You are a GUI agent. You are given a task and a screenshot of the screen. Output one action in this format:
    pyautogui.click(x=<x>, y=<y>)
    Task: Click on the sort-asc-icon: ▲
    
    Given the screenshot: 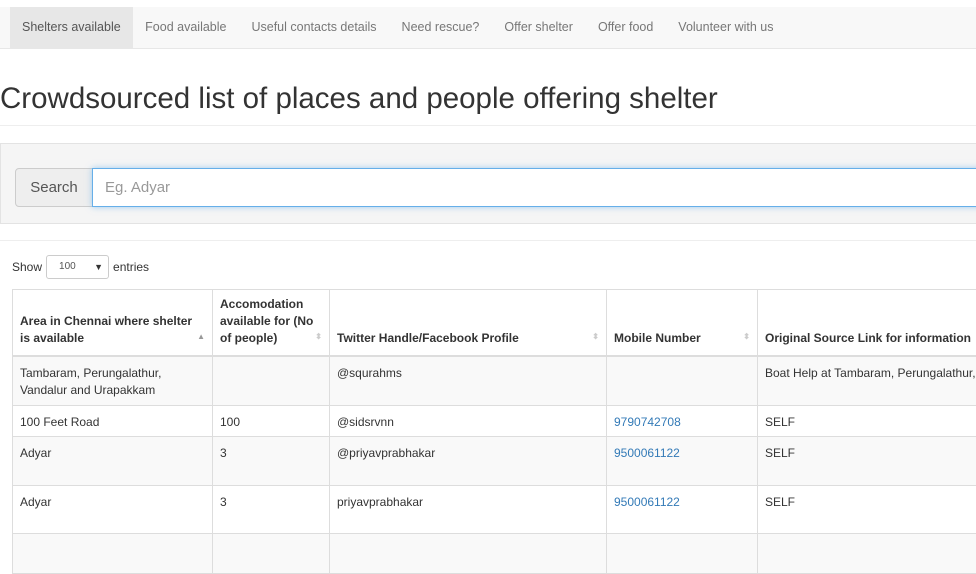 What is the action you would take?
    pyautogui.click(x=201, y=336)
    